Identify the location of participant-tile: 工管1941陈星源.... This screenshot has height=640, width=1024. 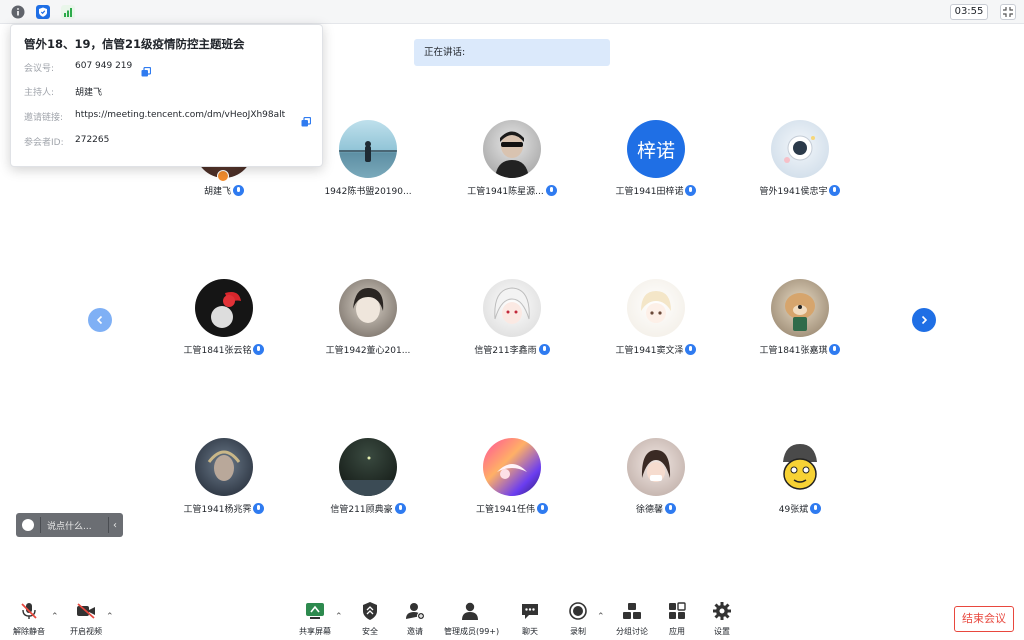
(512, 165).